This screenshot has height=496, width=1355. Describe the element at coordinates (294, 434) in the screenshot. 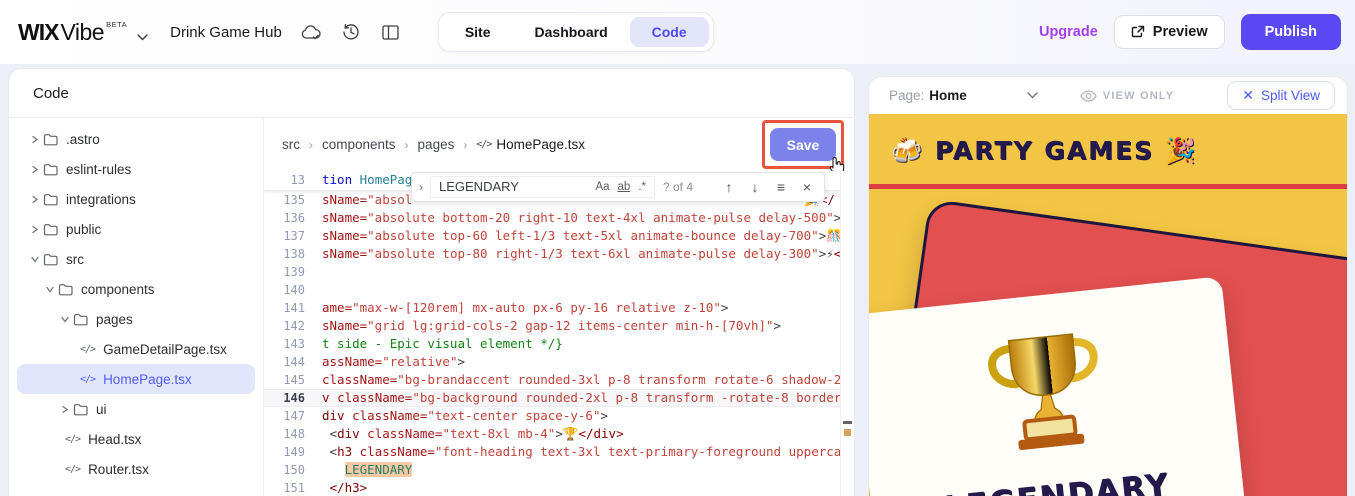

I see `line-number: 148` at that location.